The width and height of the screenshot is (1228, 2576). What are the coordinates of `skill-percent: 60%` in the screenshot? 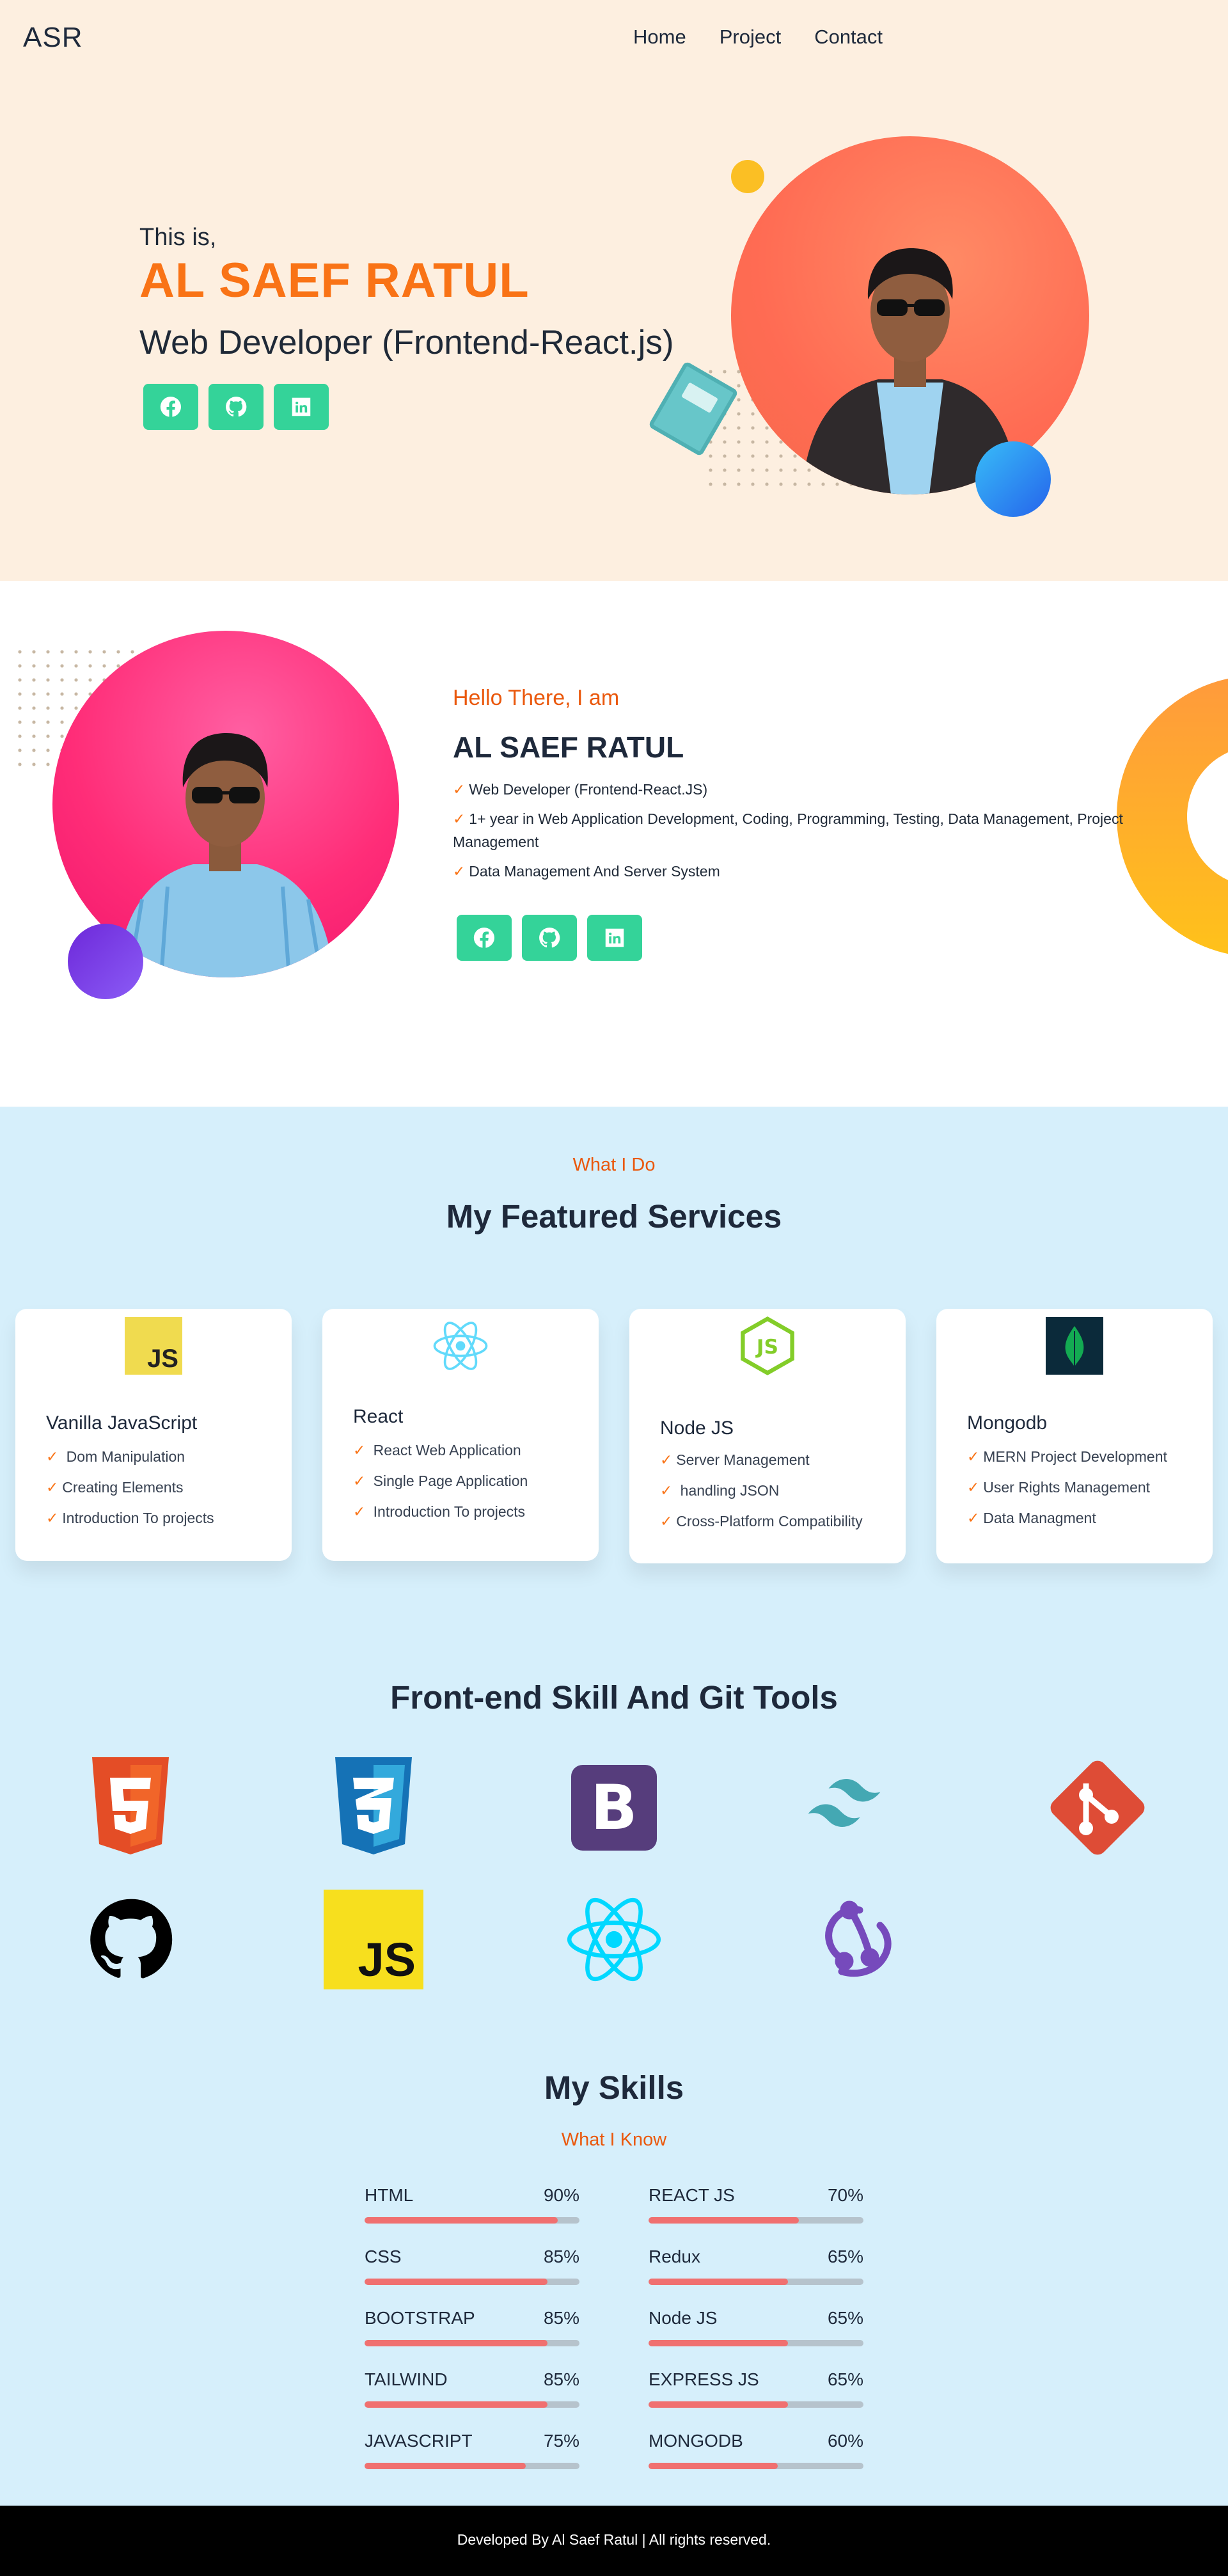 It's located at (845, 2441).